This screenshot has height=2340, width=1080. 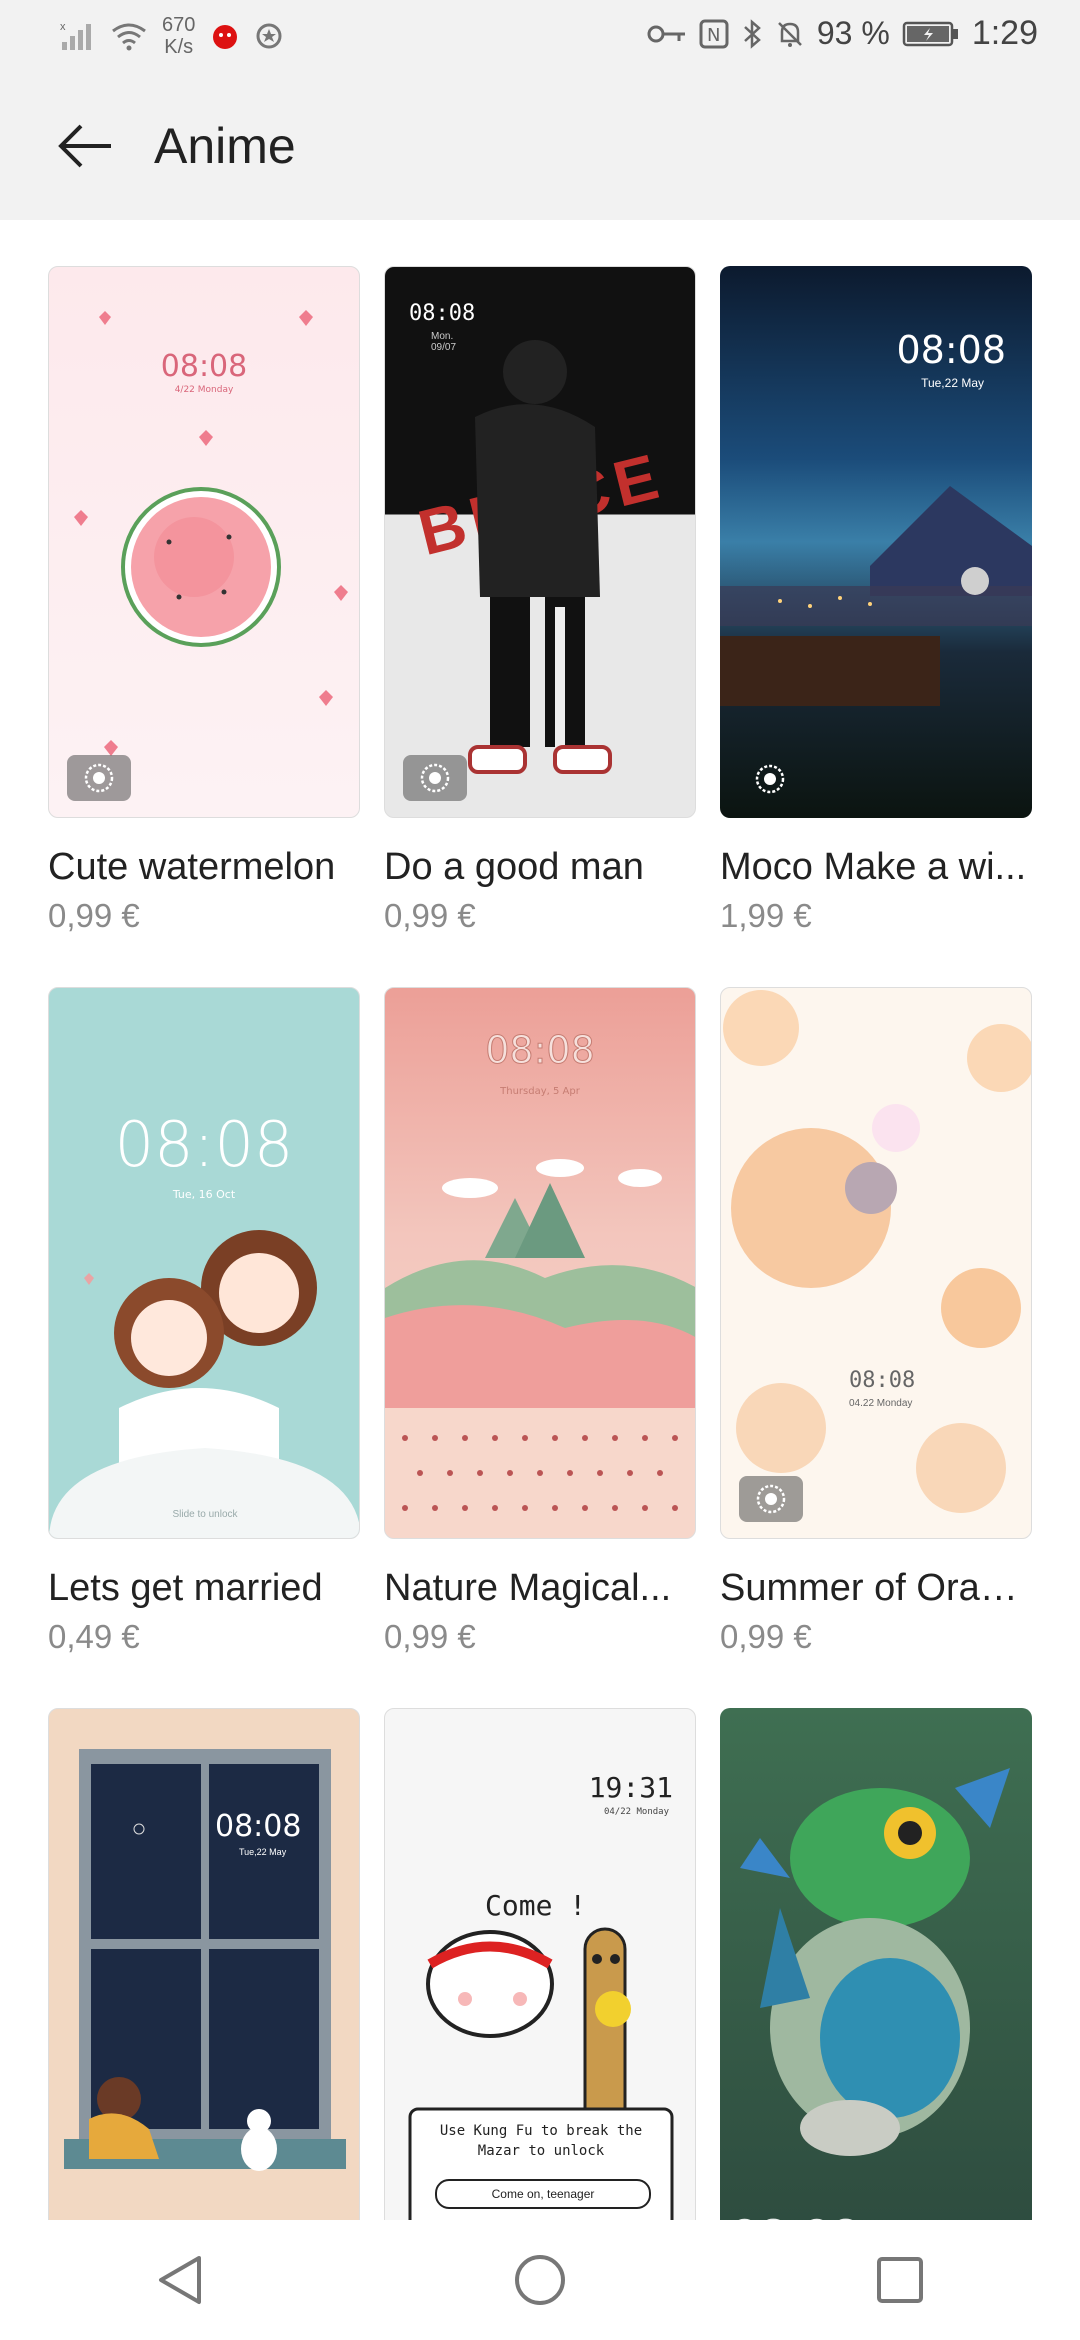 What do you see at coordinates (205, 1514) in the screenshot?
I see `slide-to-unlock: Slide to unlock` at bounding box center [205, 1514].